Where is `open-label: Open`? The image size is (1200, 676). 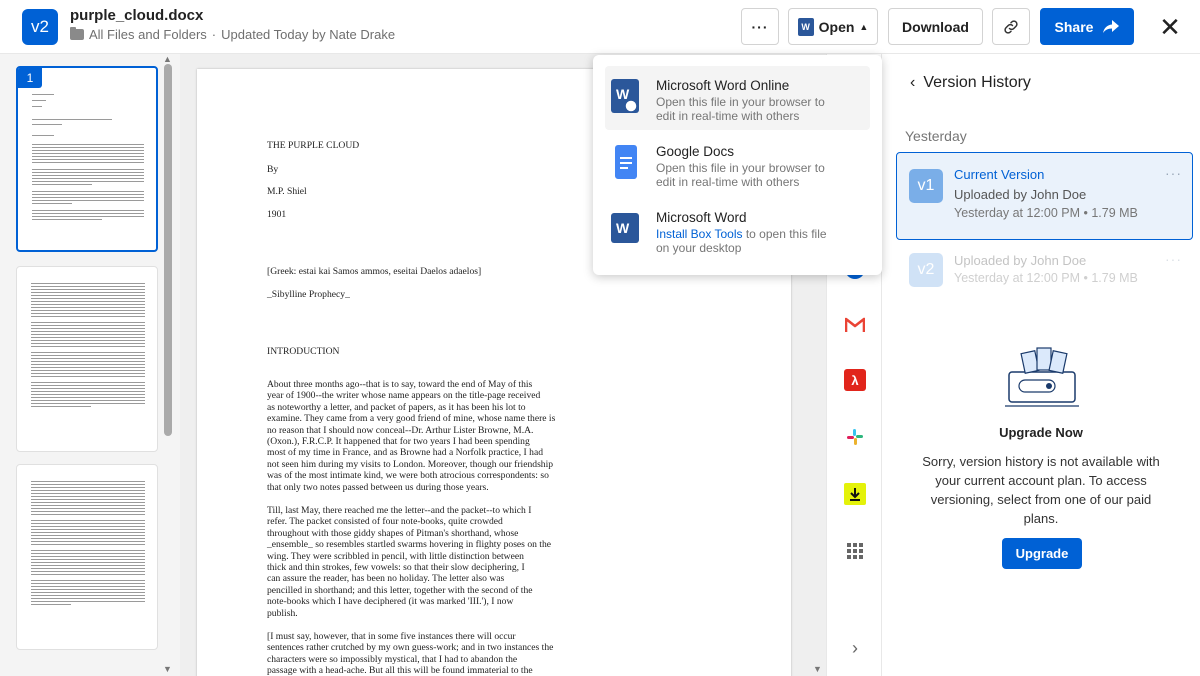 open-label: Open is located at coordinates (836, 26).